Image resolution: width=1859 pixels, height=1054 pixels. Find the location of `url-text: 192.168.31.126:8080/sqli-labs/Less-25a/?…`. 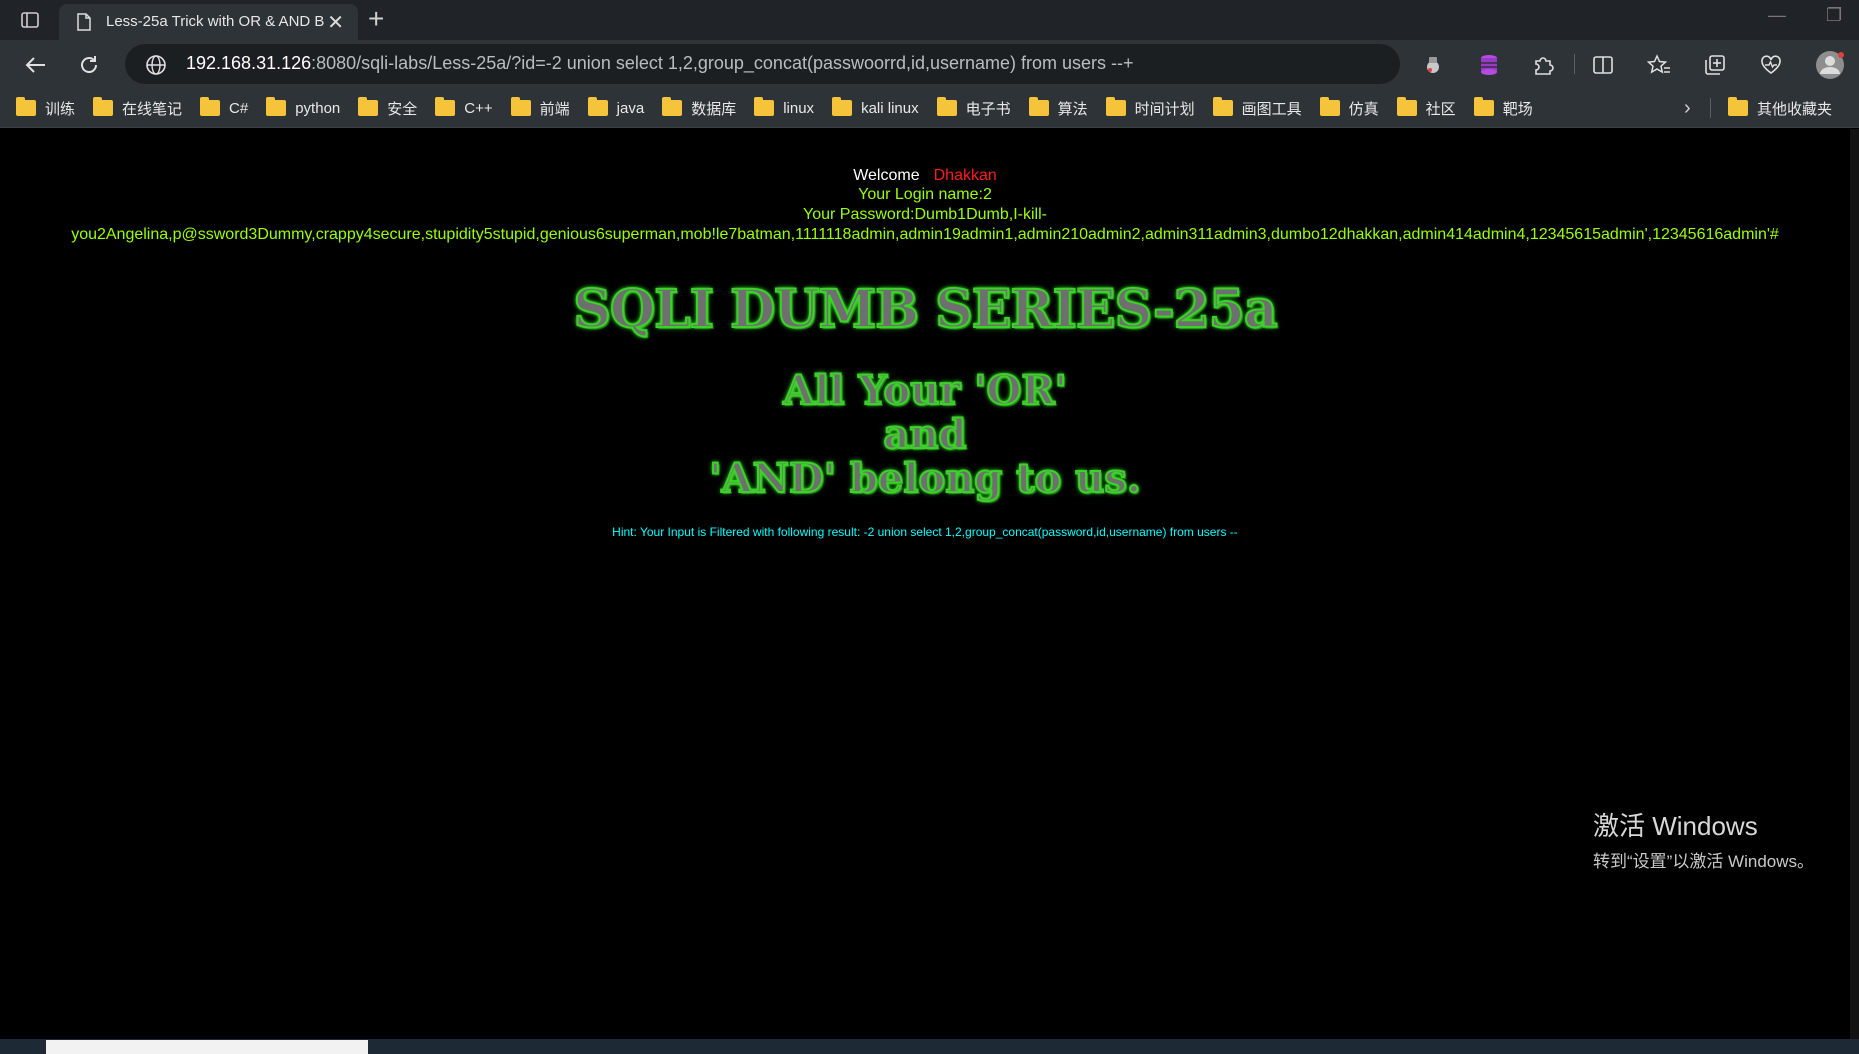

url-text: 192.168.31.126:8080/sqli-labs/Less-25a/?… is located at coordinates (660, 63).